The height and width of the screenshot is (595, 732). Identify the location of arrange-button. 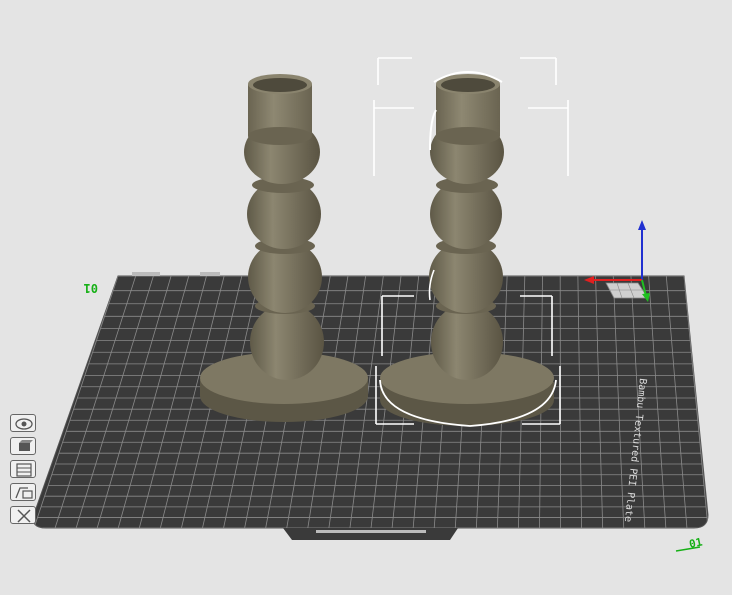
(23, 446).